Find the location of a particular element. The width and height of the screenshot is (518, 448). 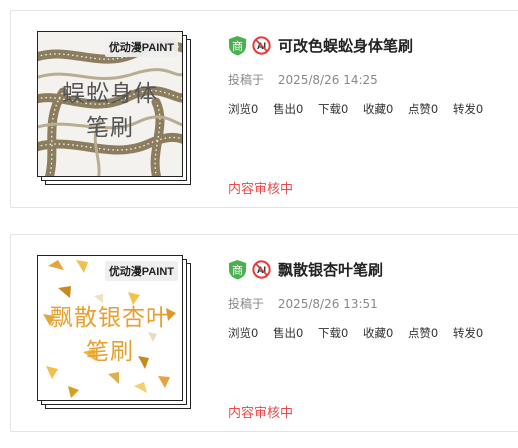

thumbnail-image: 优动漫PAINT 蜈蚣身体 笔刷 is located at coordinates (110, 104).